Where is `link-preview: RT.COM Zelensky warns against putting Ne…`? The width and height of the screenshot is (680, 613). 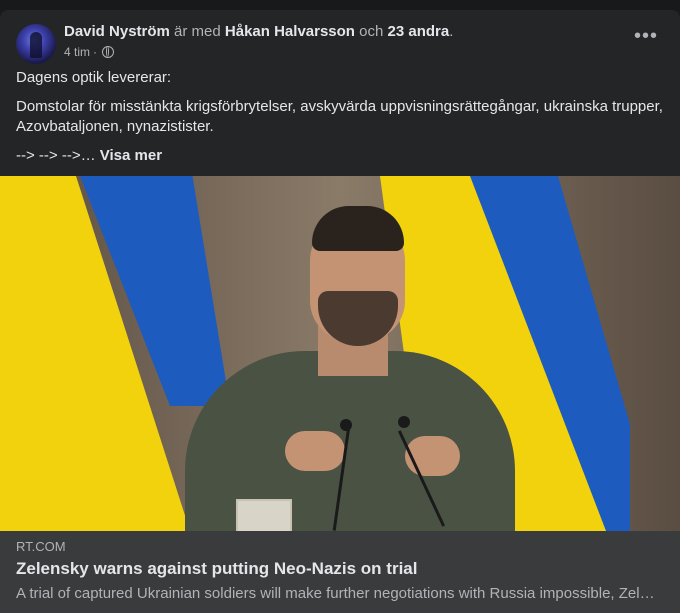
link-preview: RT.COM Zelensky warns against putting Ne… is located at coordinates (340, 572).